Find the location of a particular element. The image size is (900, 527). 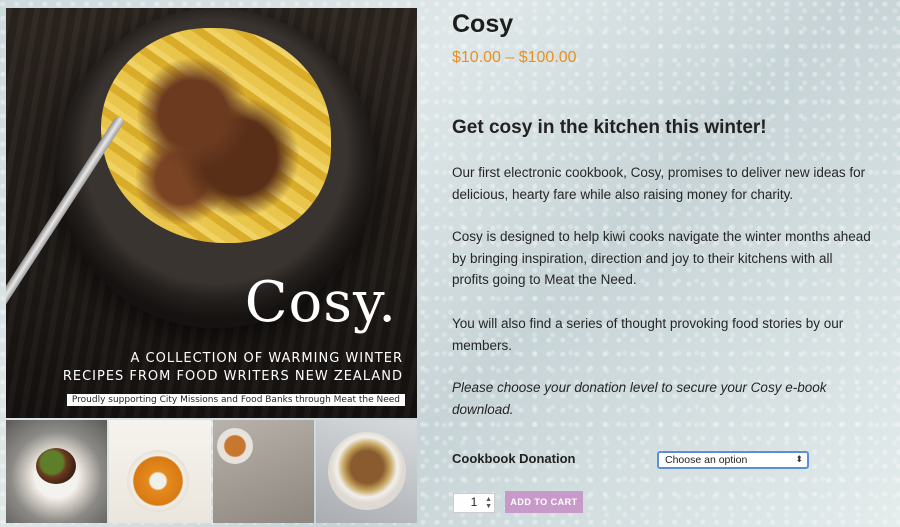

thumbnail-gallery is located at coordinates (211, 471).